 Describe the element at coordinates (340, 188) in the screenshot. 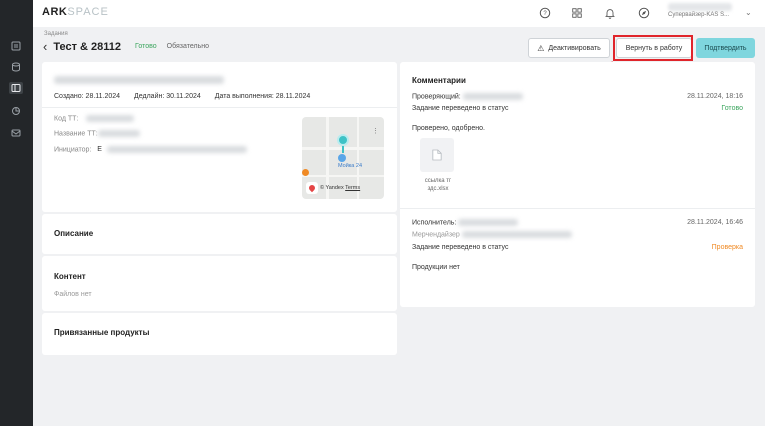

I see `map-credit: © Yandex Terms` at that location.